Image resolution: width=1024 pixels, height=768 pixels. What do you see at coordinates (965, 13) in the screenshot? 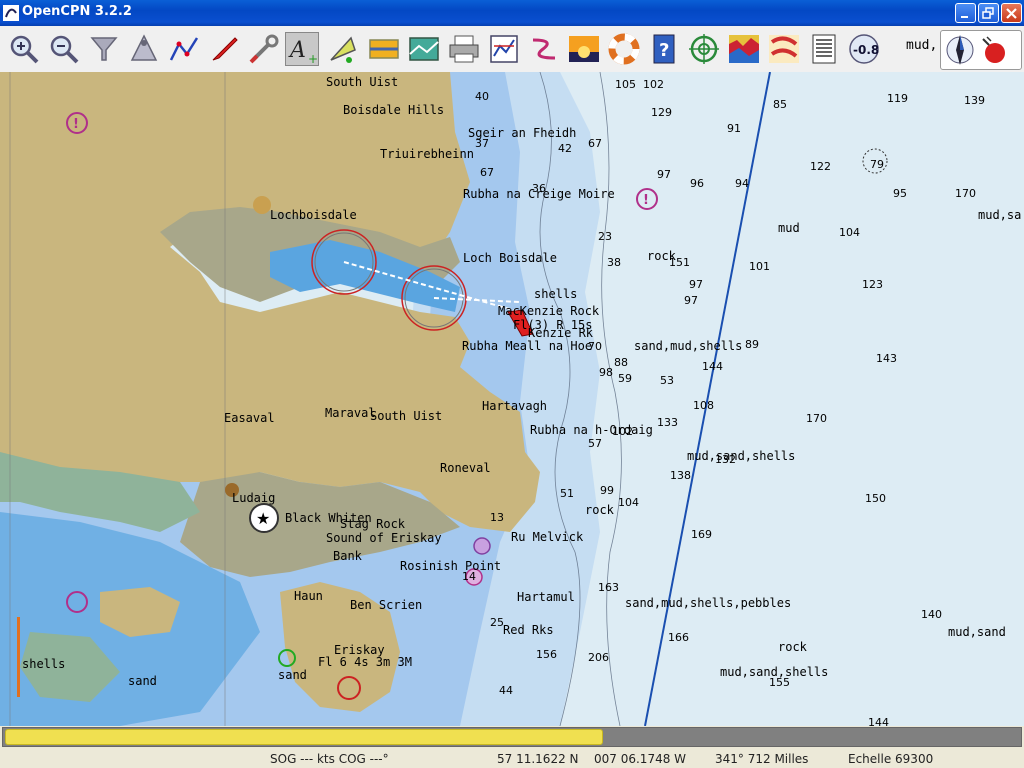
I see `minimize-button` at bounding box center [965, 13].